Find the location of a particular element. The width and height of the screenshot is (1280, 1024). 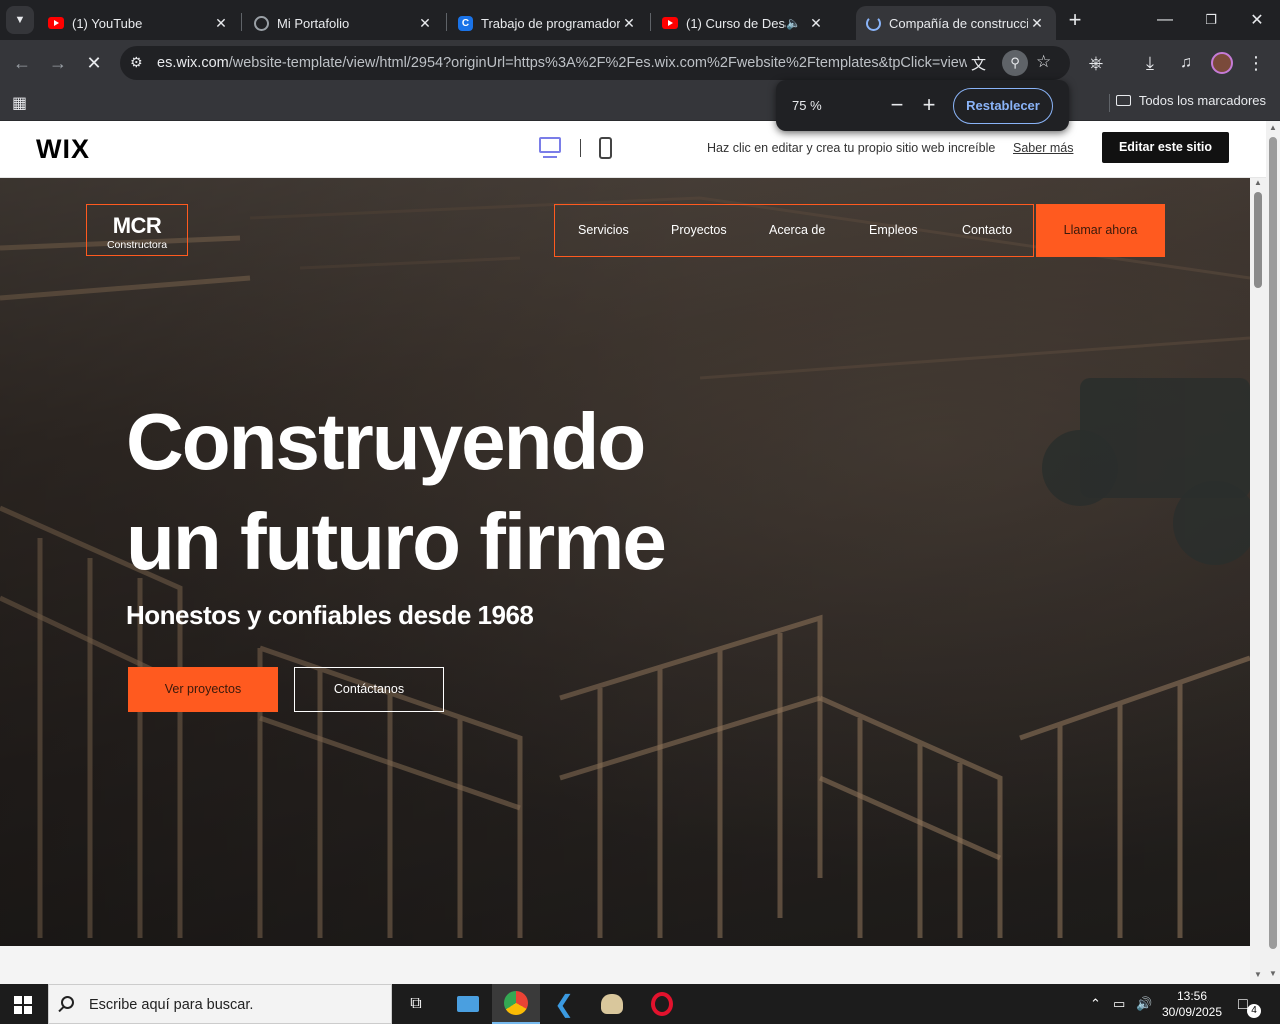

site-scrollbar: ▲ ▼ is located at coordinates (1258, 581).